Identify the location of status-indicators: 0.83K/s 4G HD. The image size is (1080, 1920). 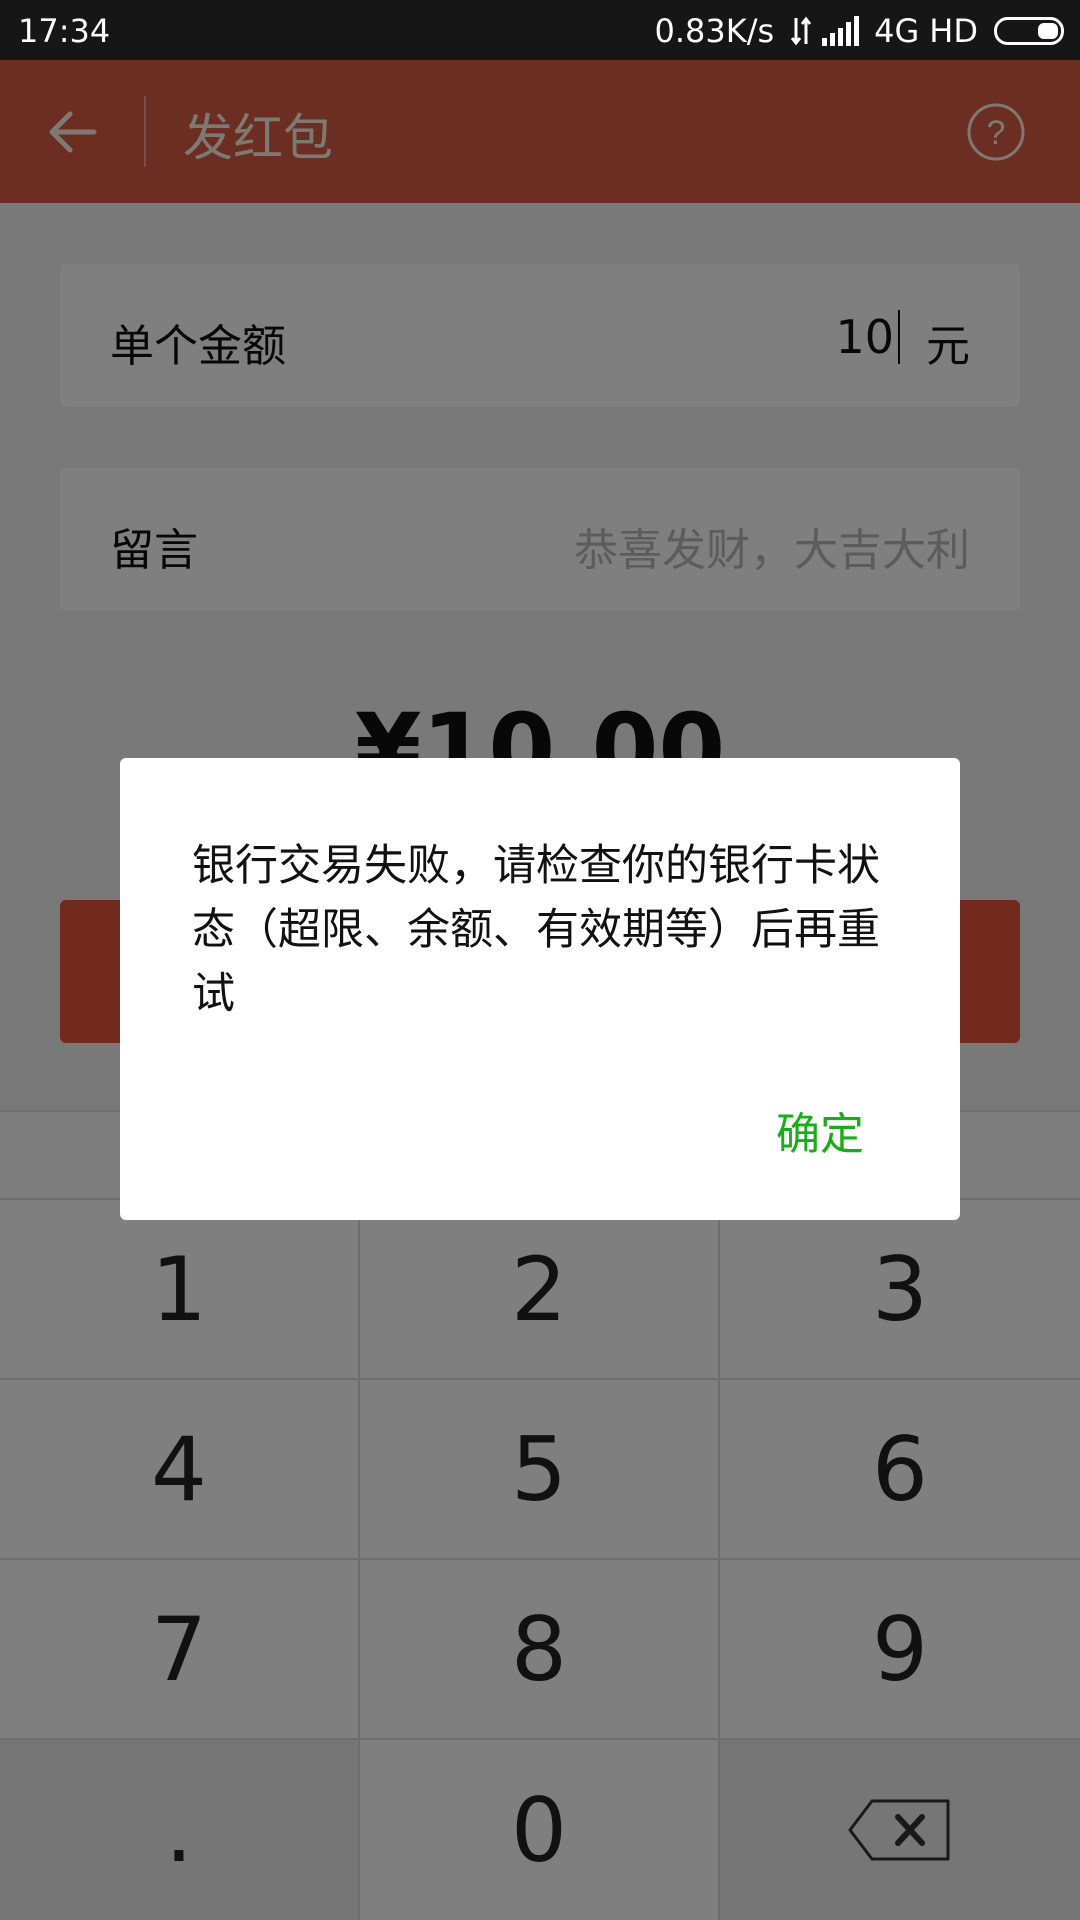
(859, 31).